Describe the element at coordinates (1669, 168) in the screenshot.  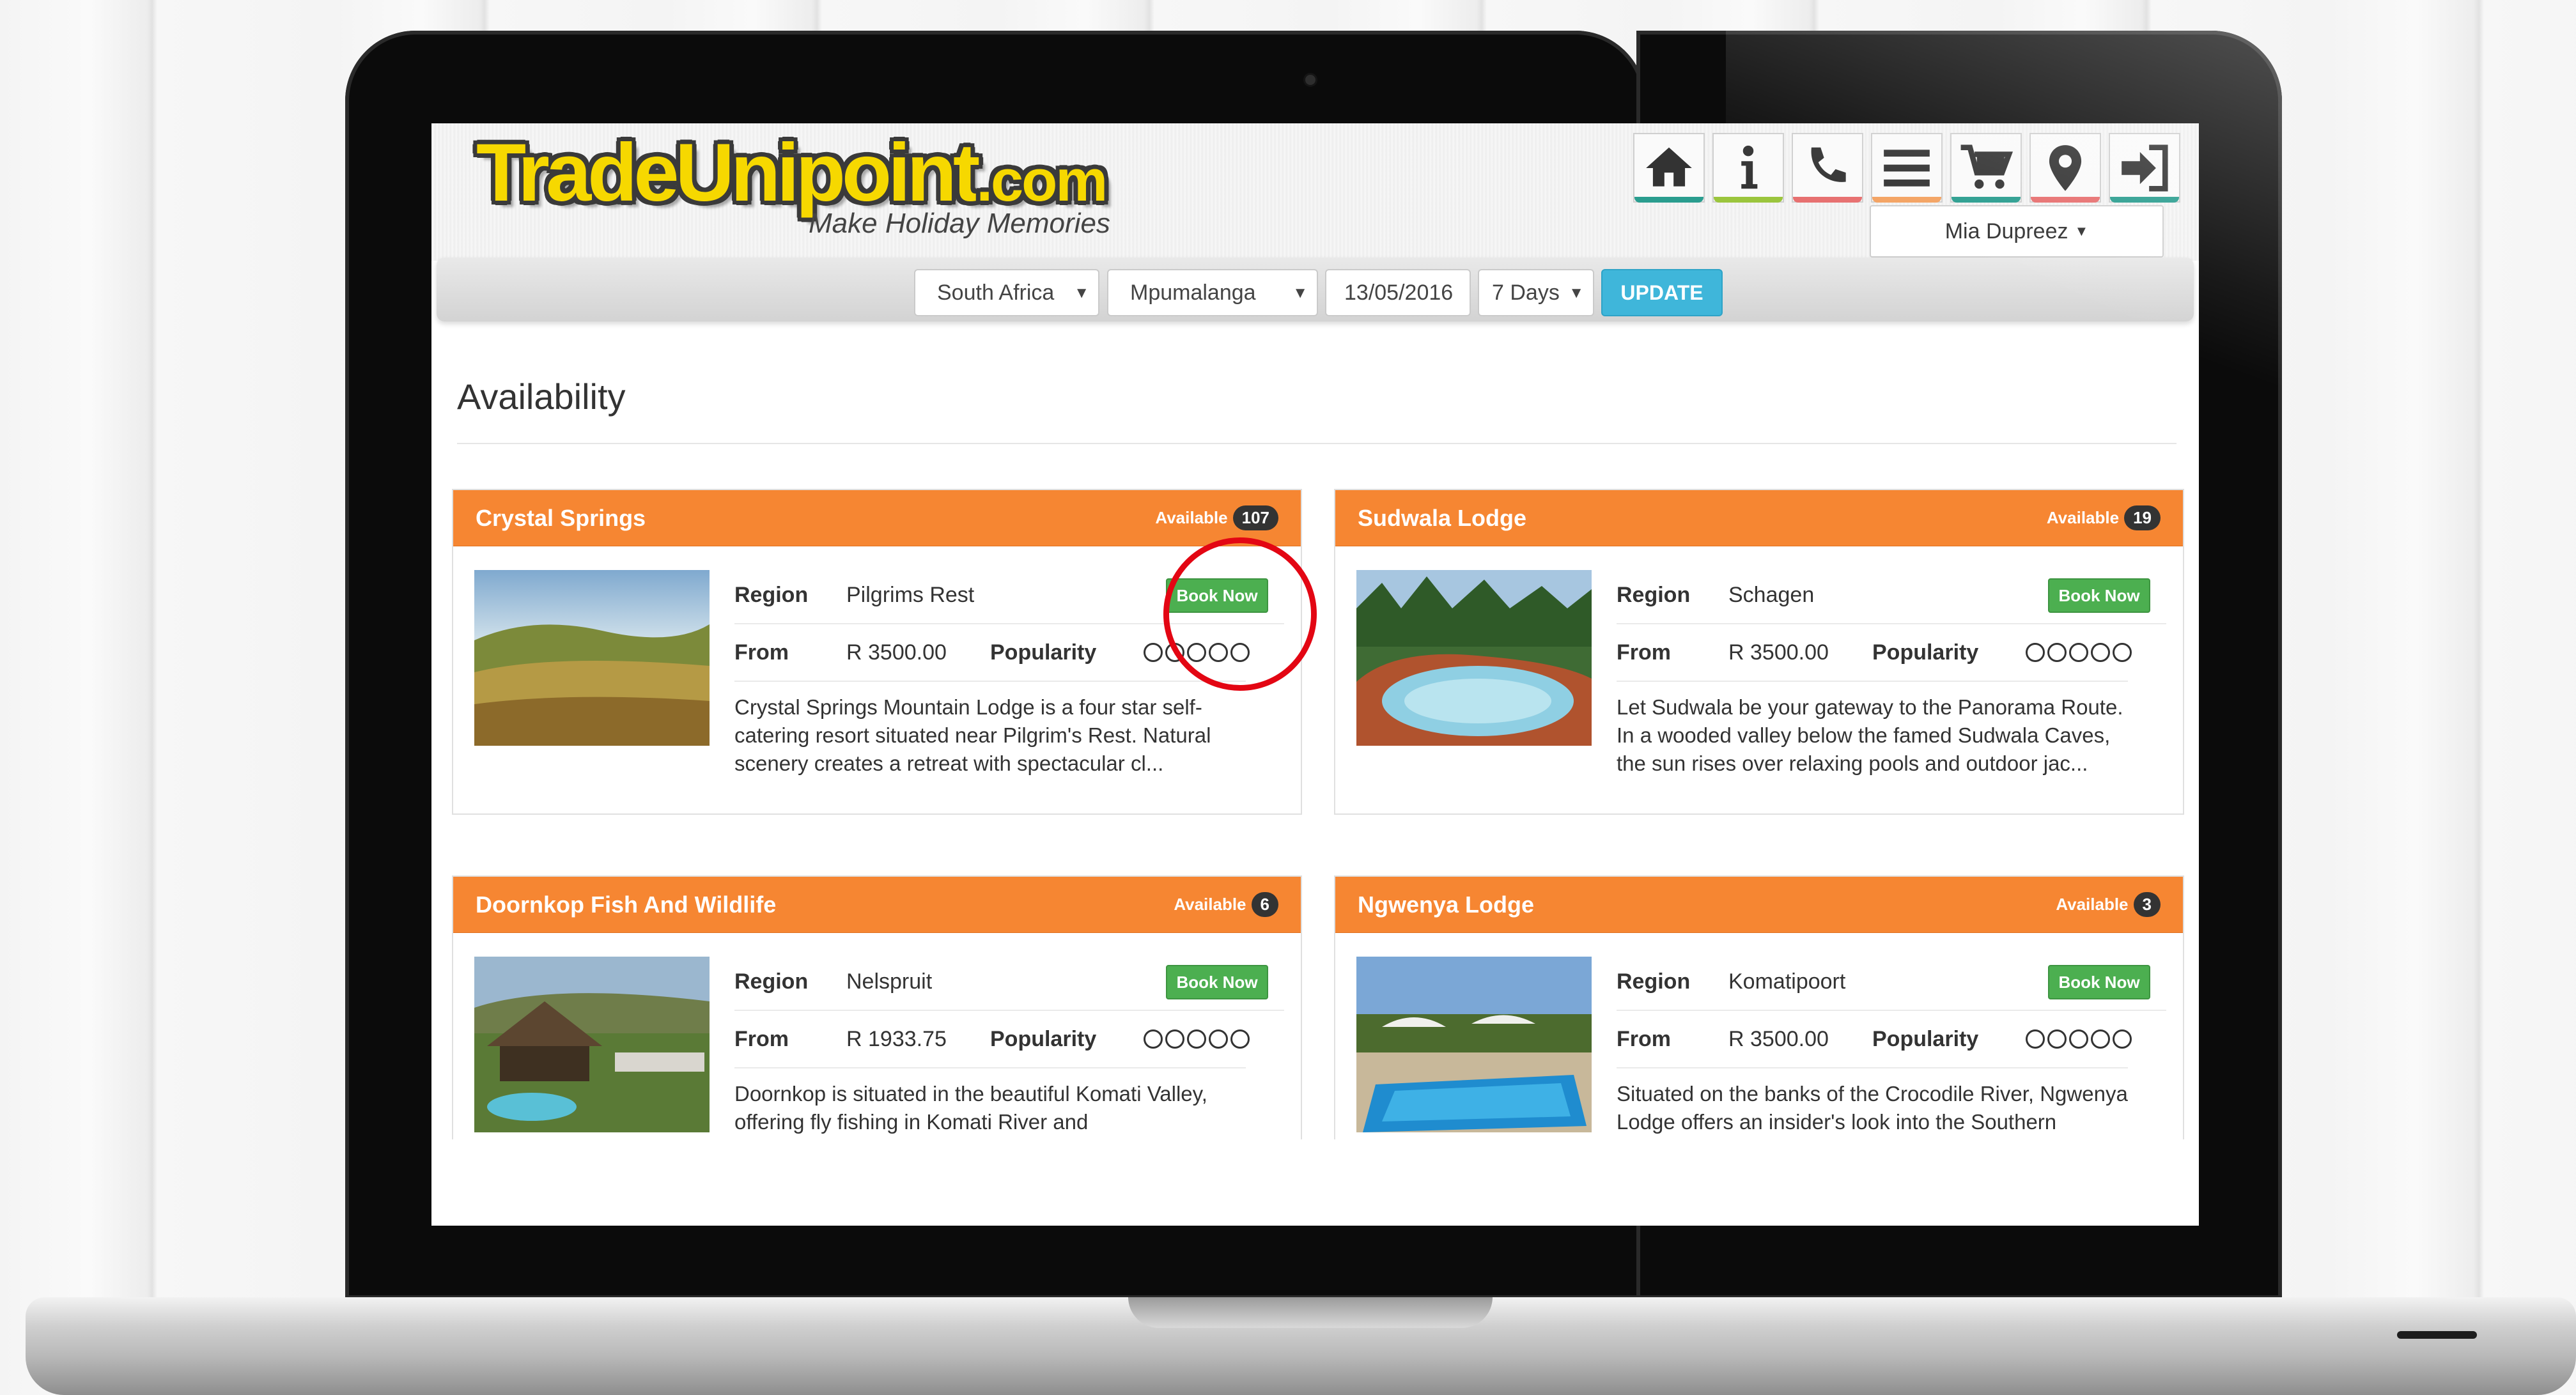
I see `home-button` at that location.